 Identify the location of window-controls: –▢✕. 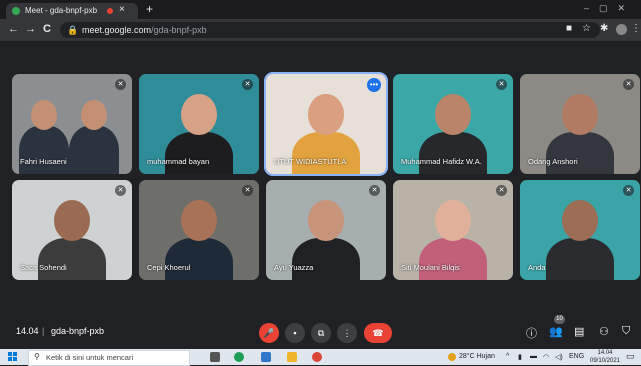
(609, 8).